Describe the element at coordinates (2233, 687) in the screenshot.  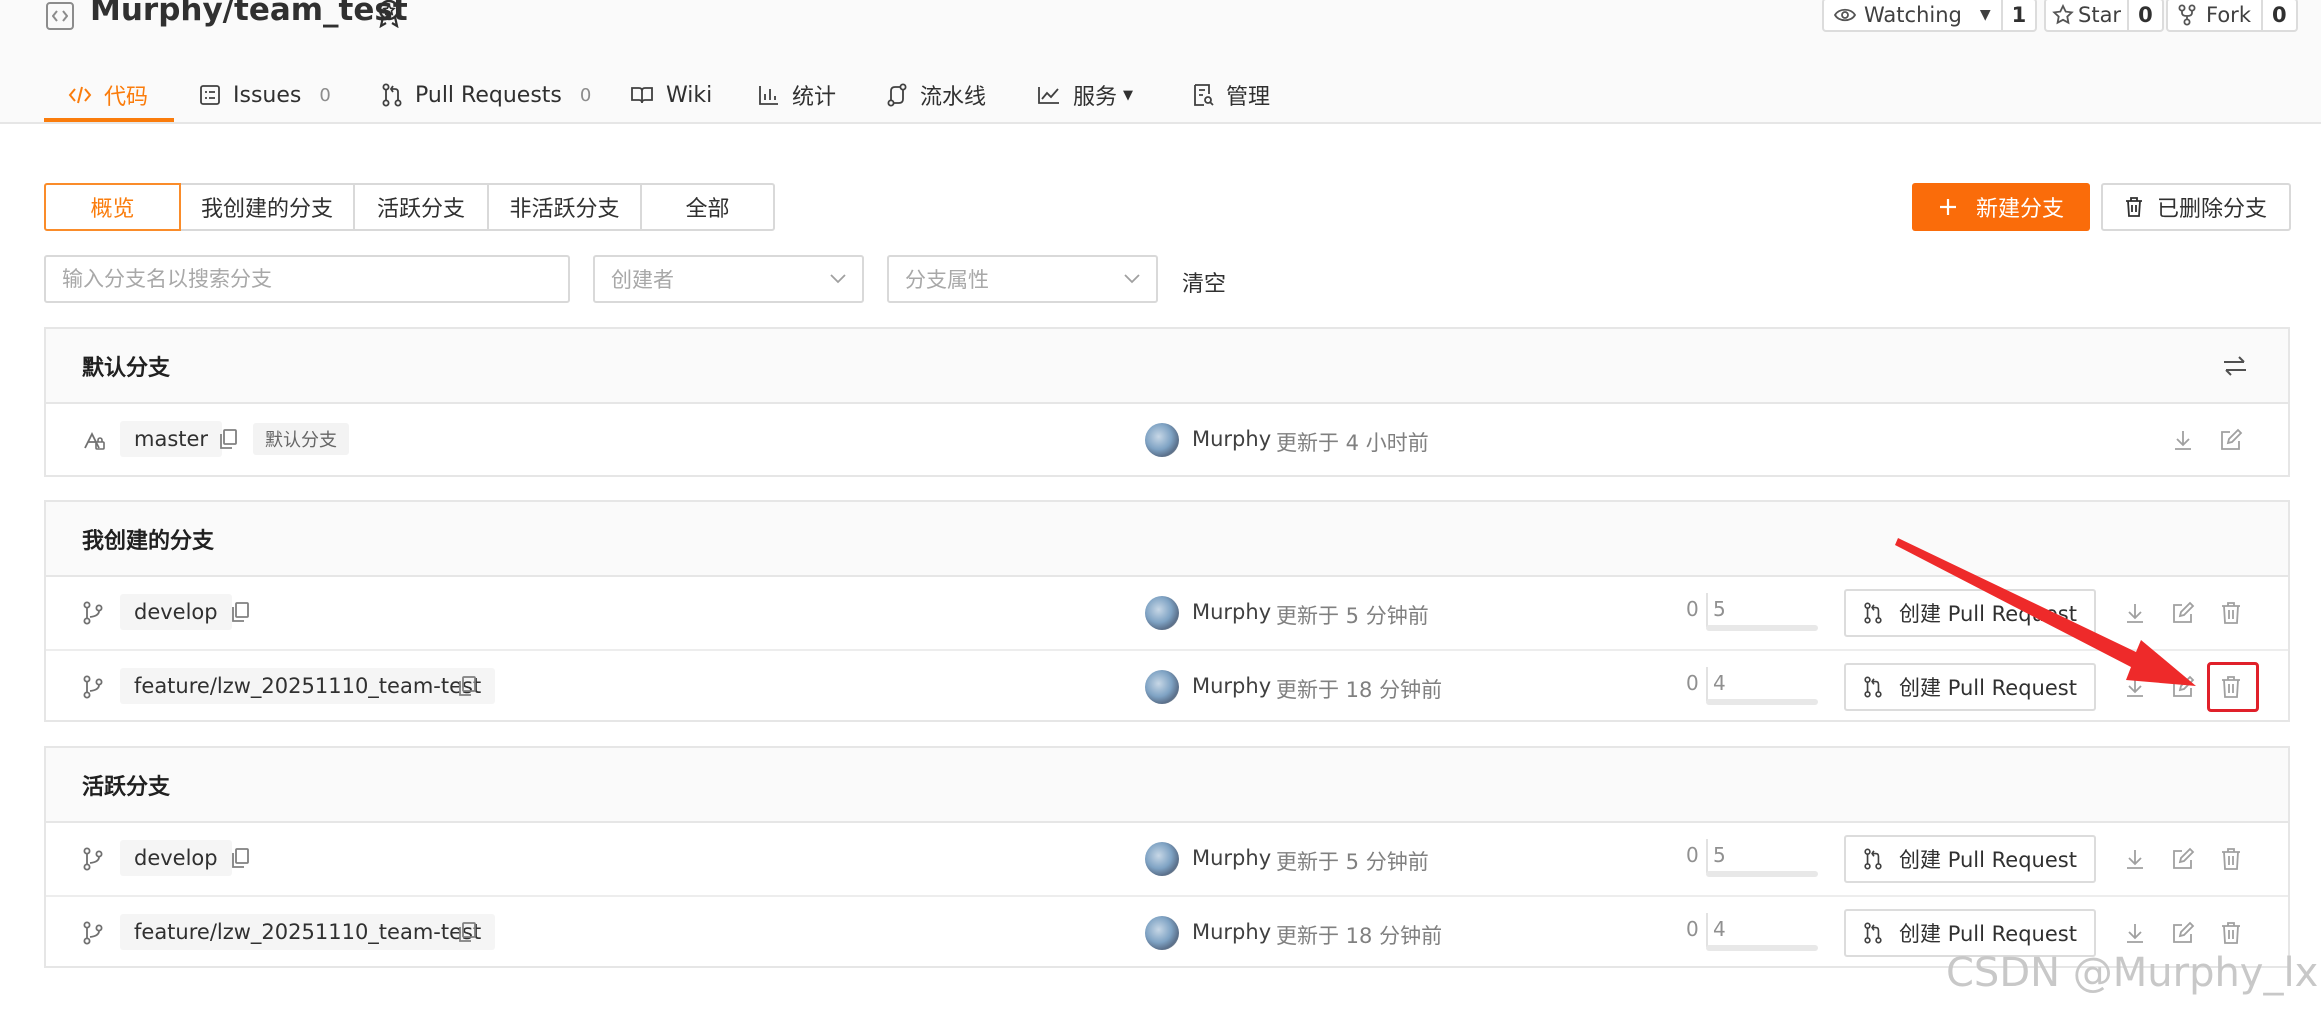
I see `delete-highlight-box` at that location.